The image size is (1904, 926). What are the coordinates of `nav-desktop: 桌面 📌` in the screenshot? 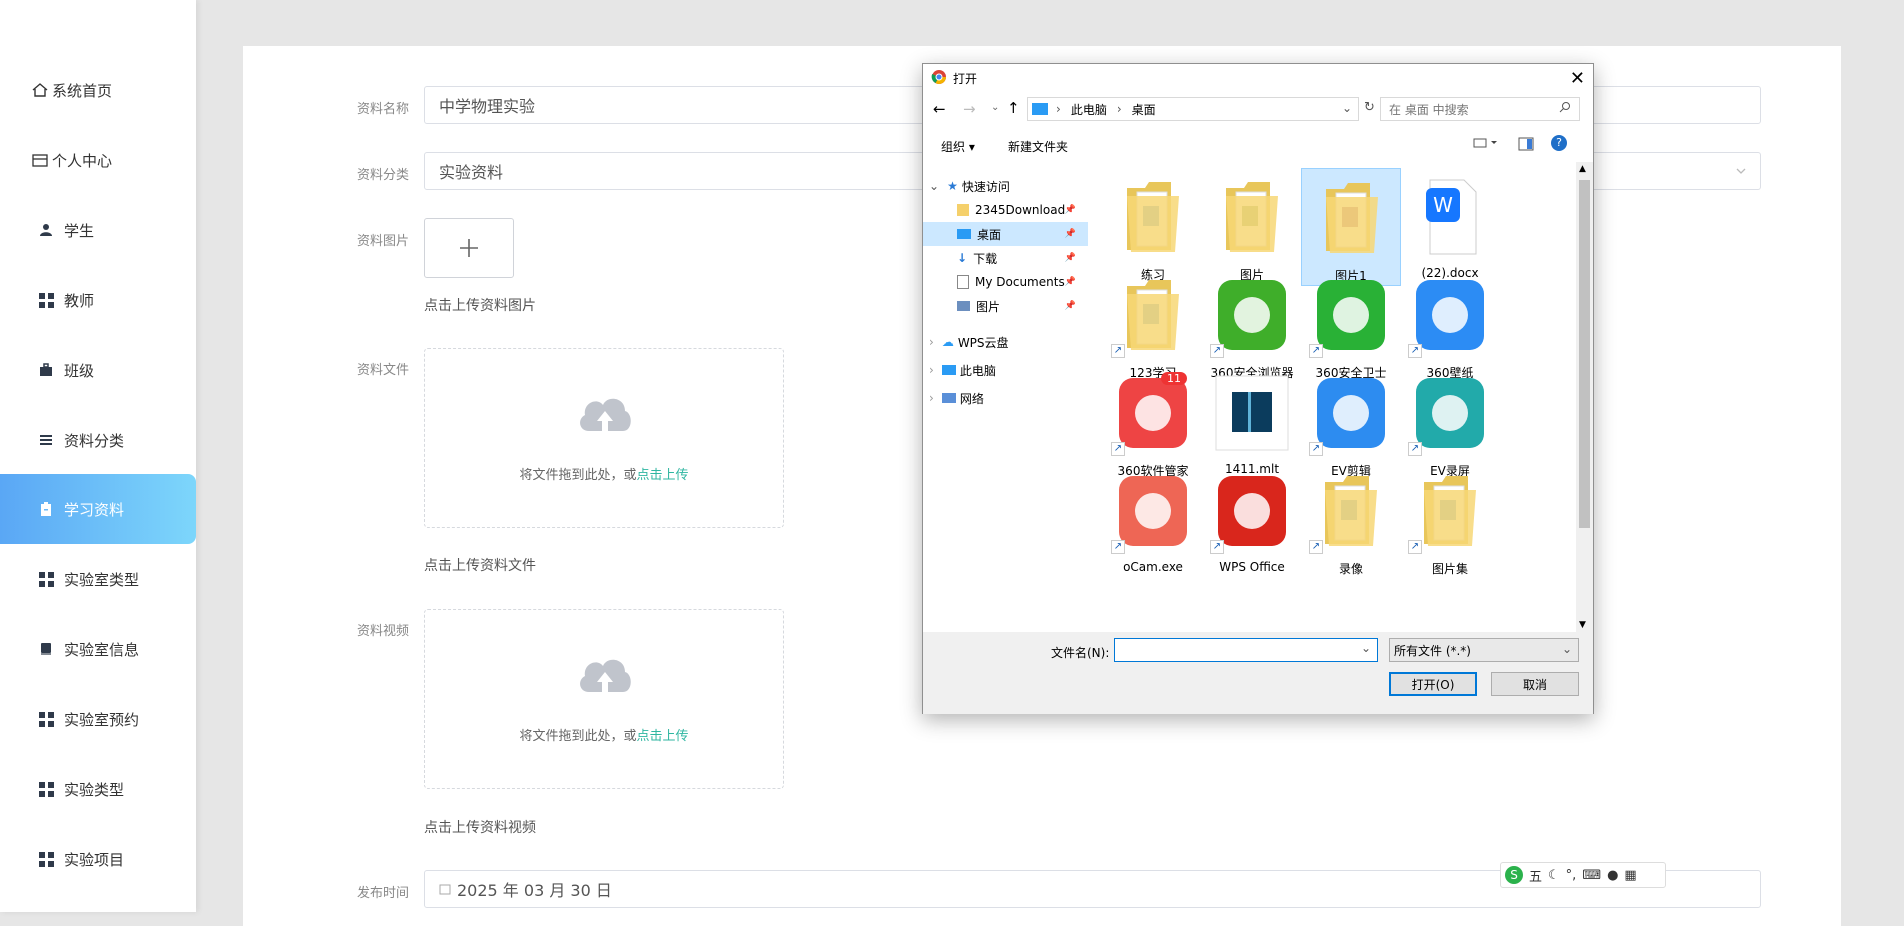 It's located at (1005, 234).